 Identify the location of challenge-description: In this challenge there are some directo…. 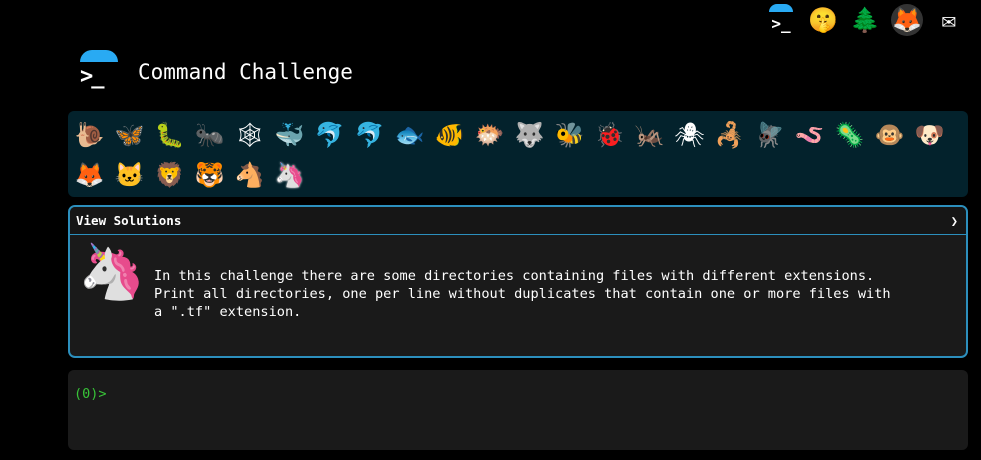
(522, 294).